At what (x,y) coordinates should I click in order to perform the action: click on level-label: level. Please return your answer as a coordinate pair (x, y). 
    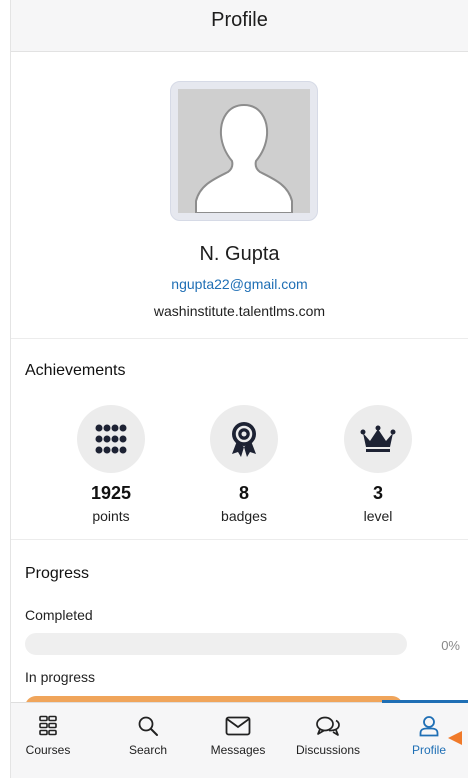
    Looking at the image, I should click on (378, 516).